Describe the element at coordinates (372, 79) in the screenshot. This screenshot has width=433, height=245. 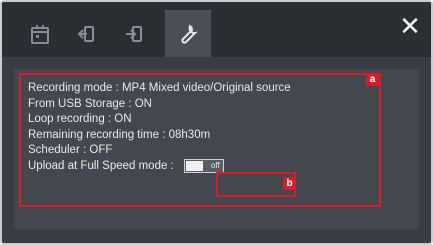
I see `callout-tag-a: a` at that location.